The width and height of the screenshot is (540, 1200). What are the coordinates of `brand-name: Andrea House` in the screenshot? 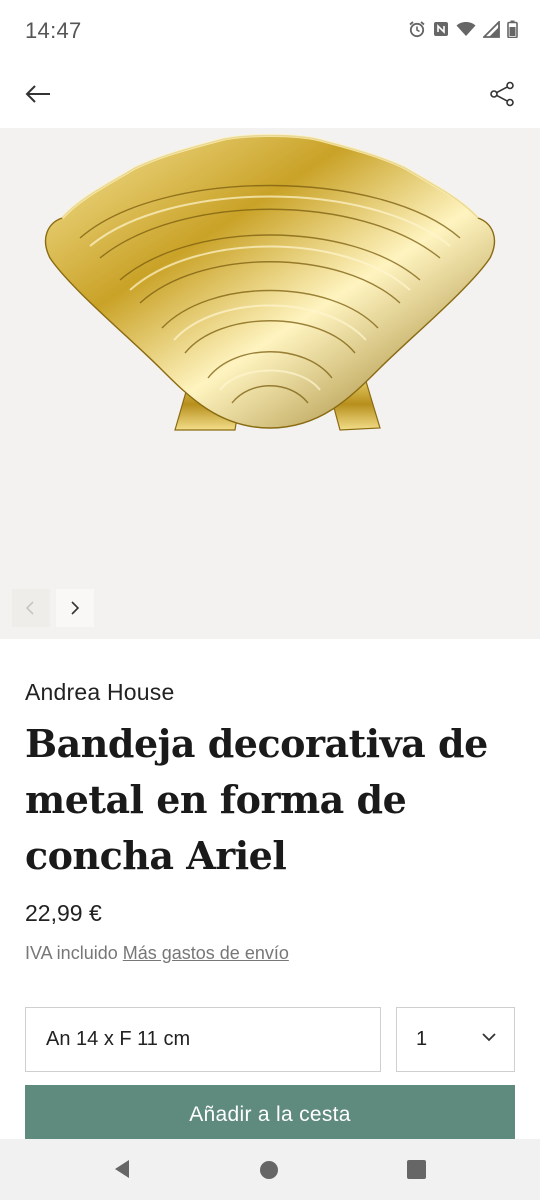 It's located at (99, 692).